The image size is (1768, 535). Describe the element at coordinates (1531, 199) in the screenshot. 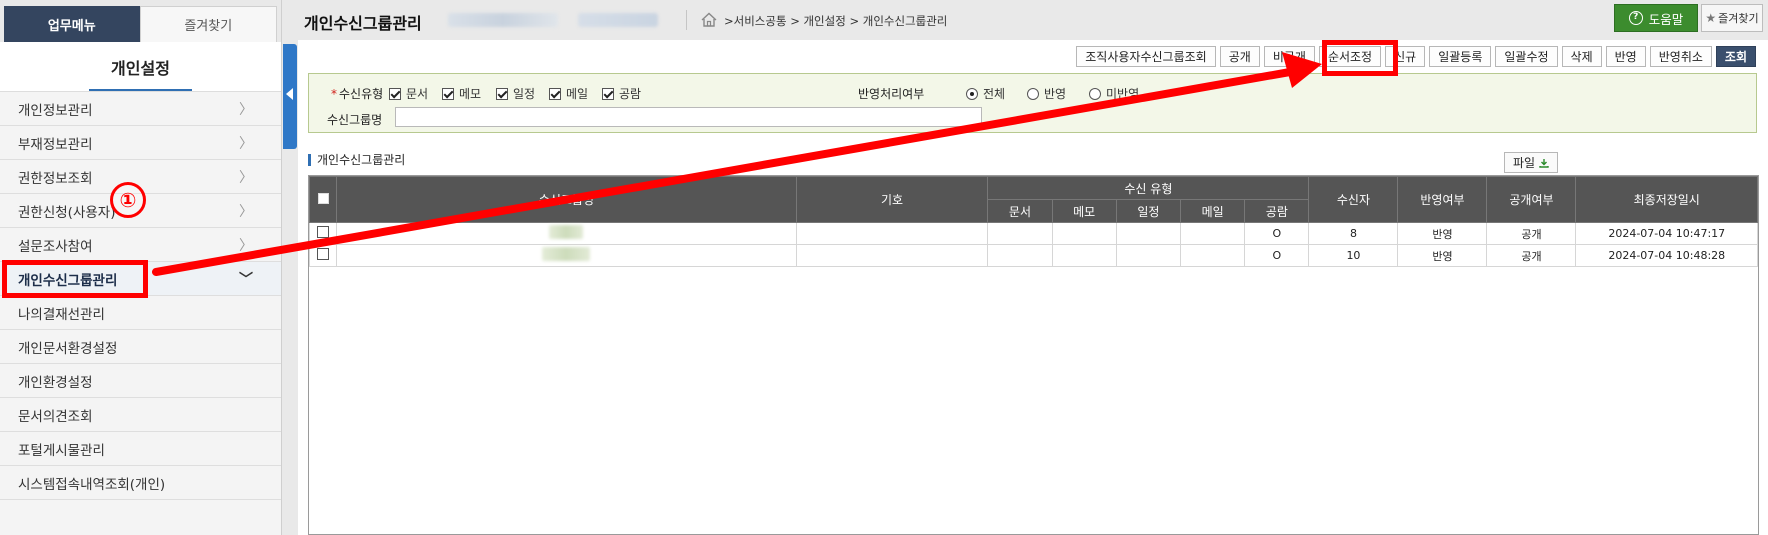

I see `column-header-public: 공개여부` at that location.